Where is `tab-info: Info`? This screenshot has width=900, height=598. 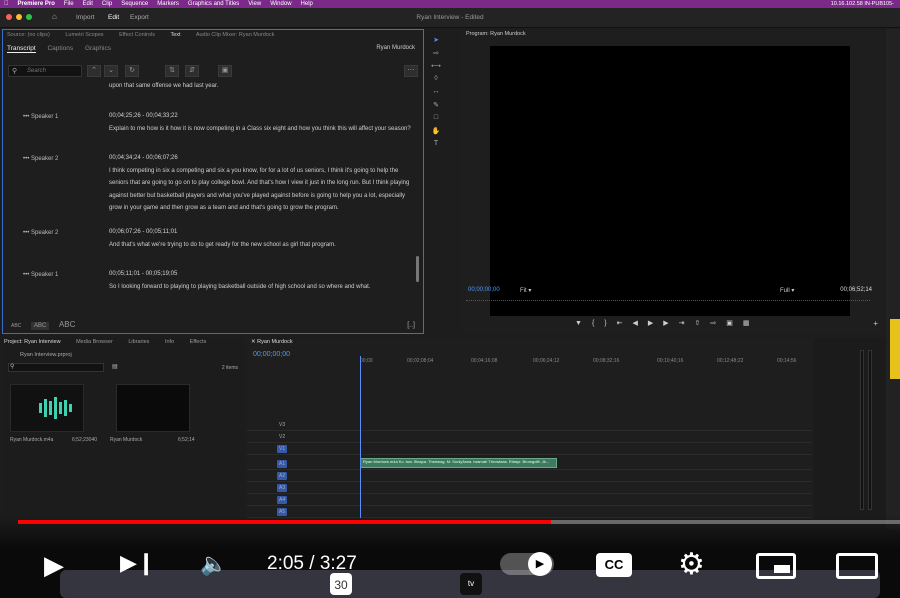
tab-info: Info is located at coordinates (169, 342).